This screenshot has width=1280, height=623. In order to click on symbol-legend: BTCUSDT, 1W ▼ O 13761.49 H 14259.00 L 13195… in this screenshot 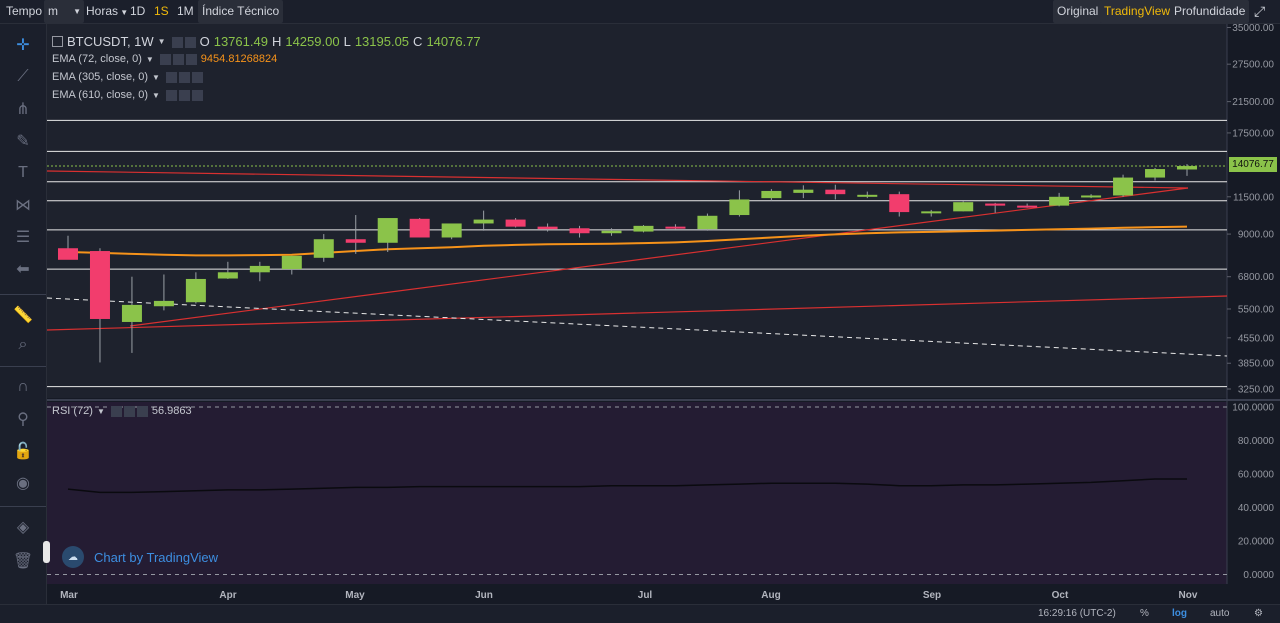, I will do `click(266, 41)`.